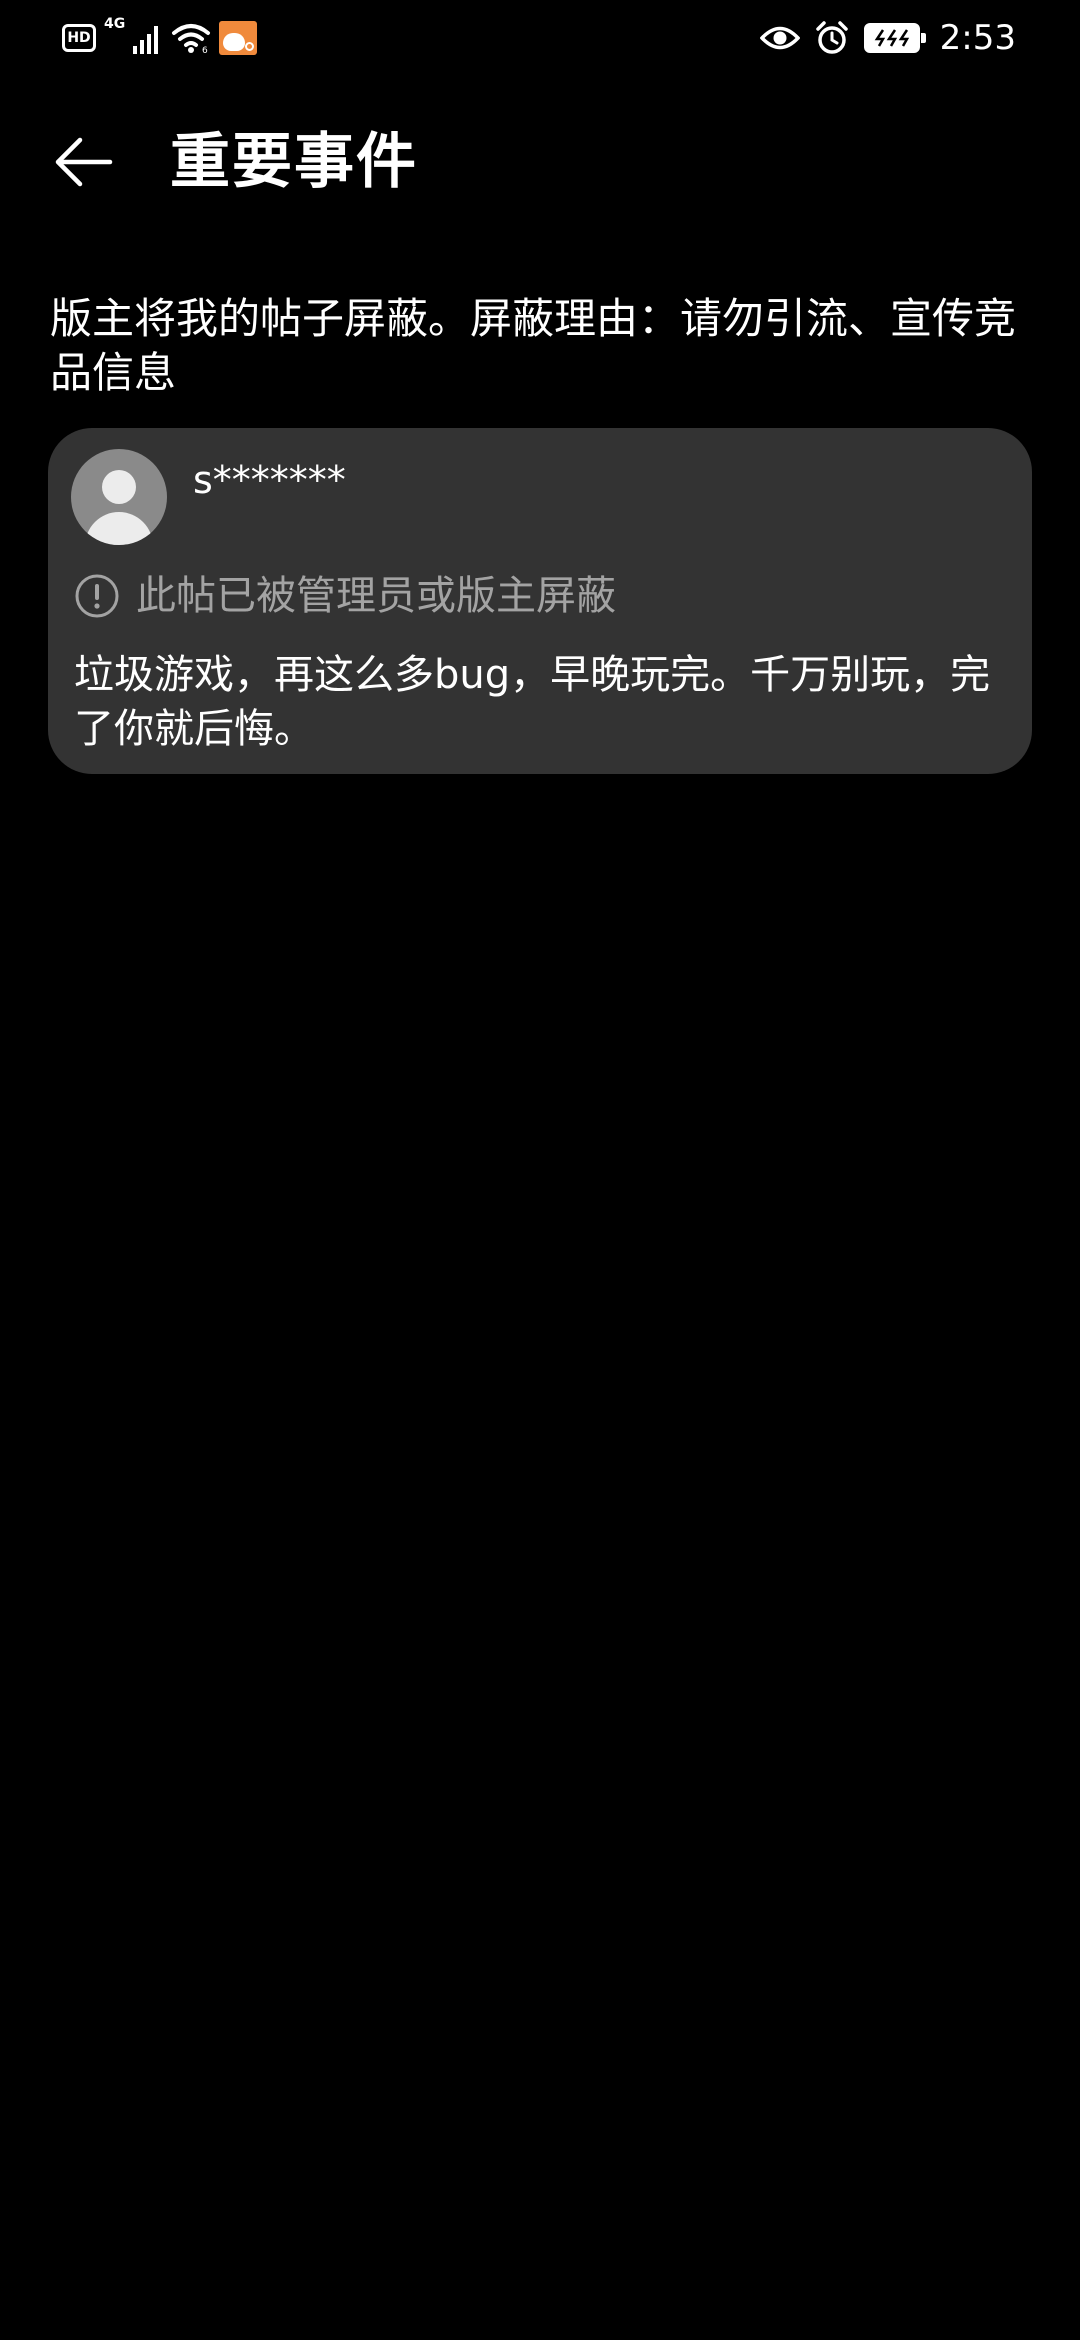 This screenshot has height=2340, width=1080. I want to click on signal-icon, so click(146, 40).